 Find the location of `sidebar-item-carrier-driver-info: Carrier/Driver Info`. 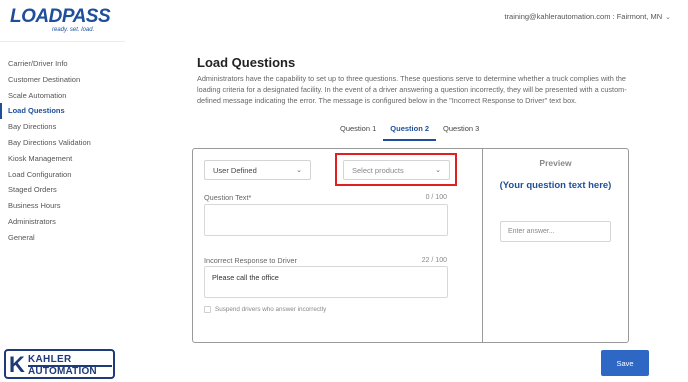

sidebar-item-carrier-driver-info: Carrier/Driver Info is located at coordinates (62, 64).